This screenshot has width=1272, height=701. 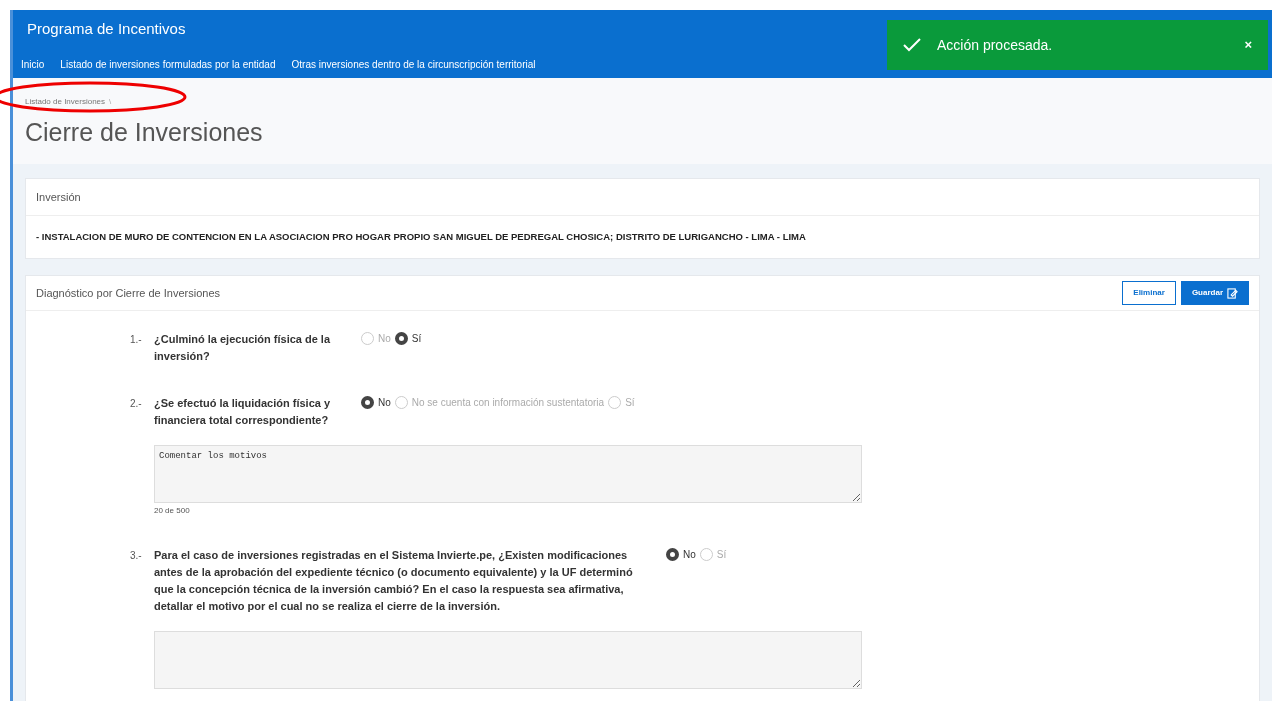 What do you see at coordinates (33, 64) in the screenshot?
I see `nav-link: Inicio` at bounding box center [33, 64].